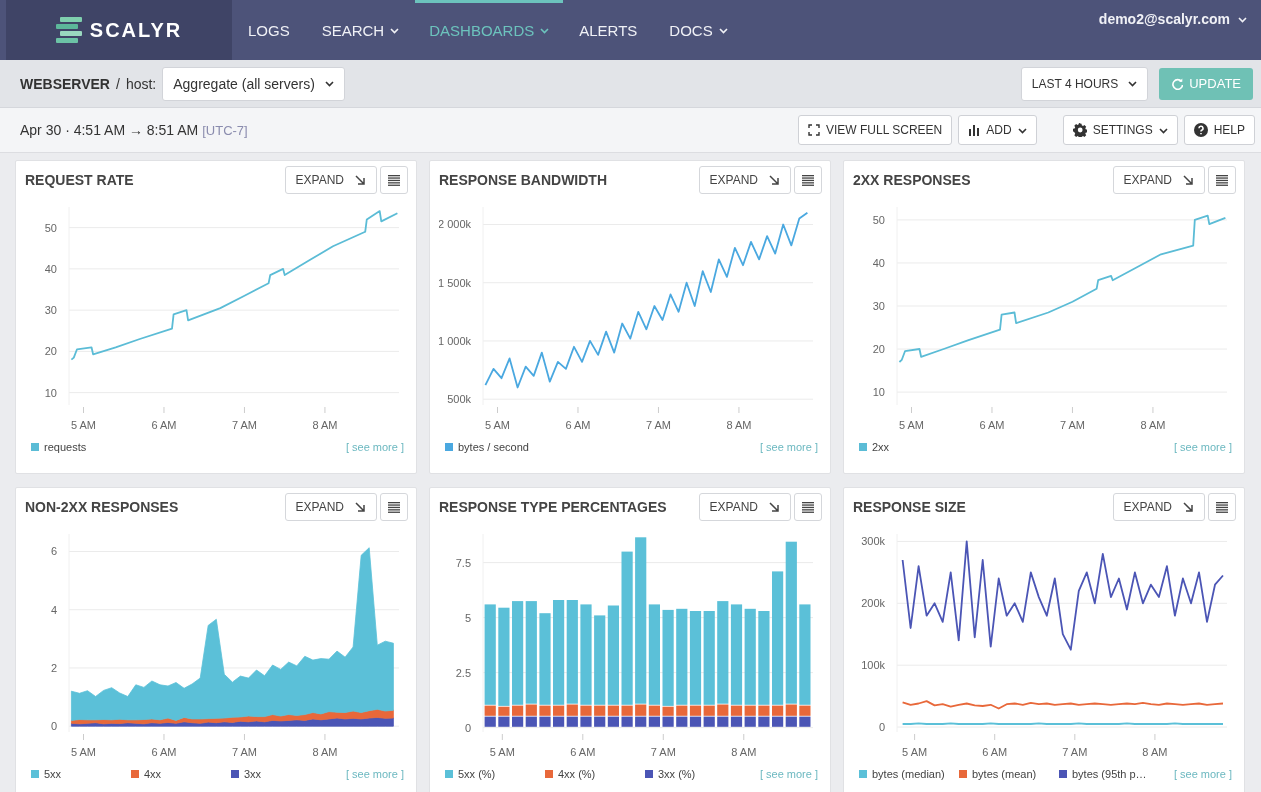 The height and width of the screenshot is (792, 1261). What do you see at coordinates (553, 507) in the screenshot?
I see `chart-title: RESPONSE TYPE PERCENTAGES` at bounding box center [553, 507].